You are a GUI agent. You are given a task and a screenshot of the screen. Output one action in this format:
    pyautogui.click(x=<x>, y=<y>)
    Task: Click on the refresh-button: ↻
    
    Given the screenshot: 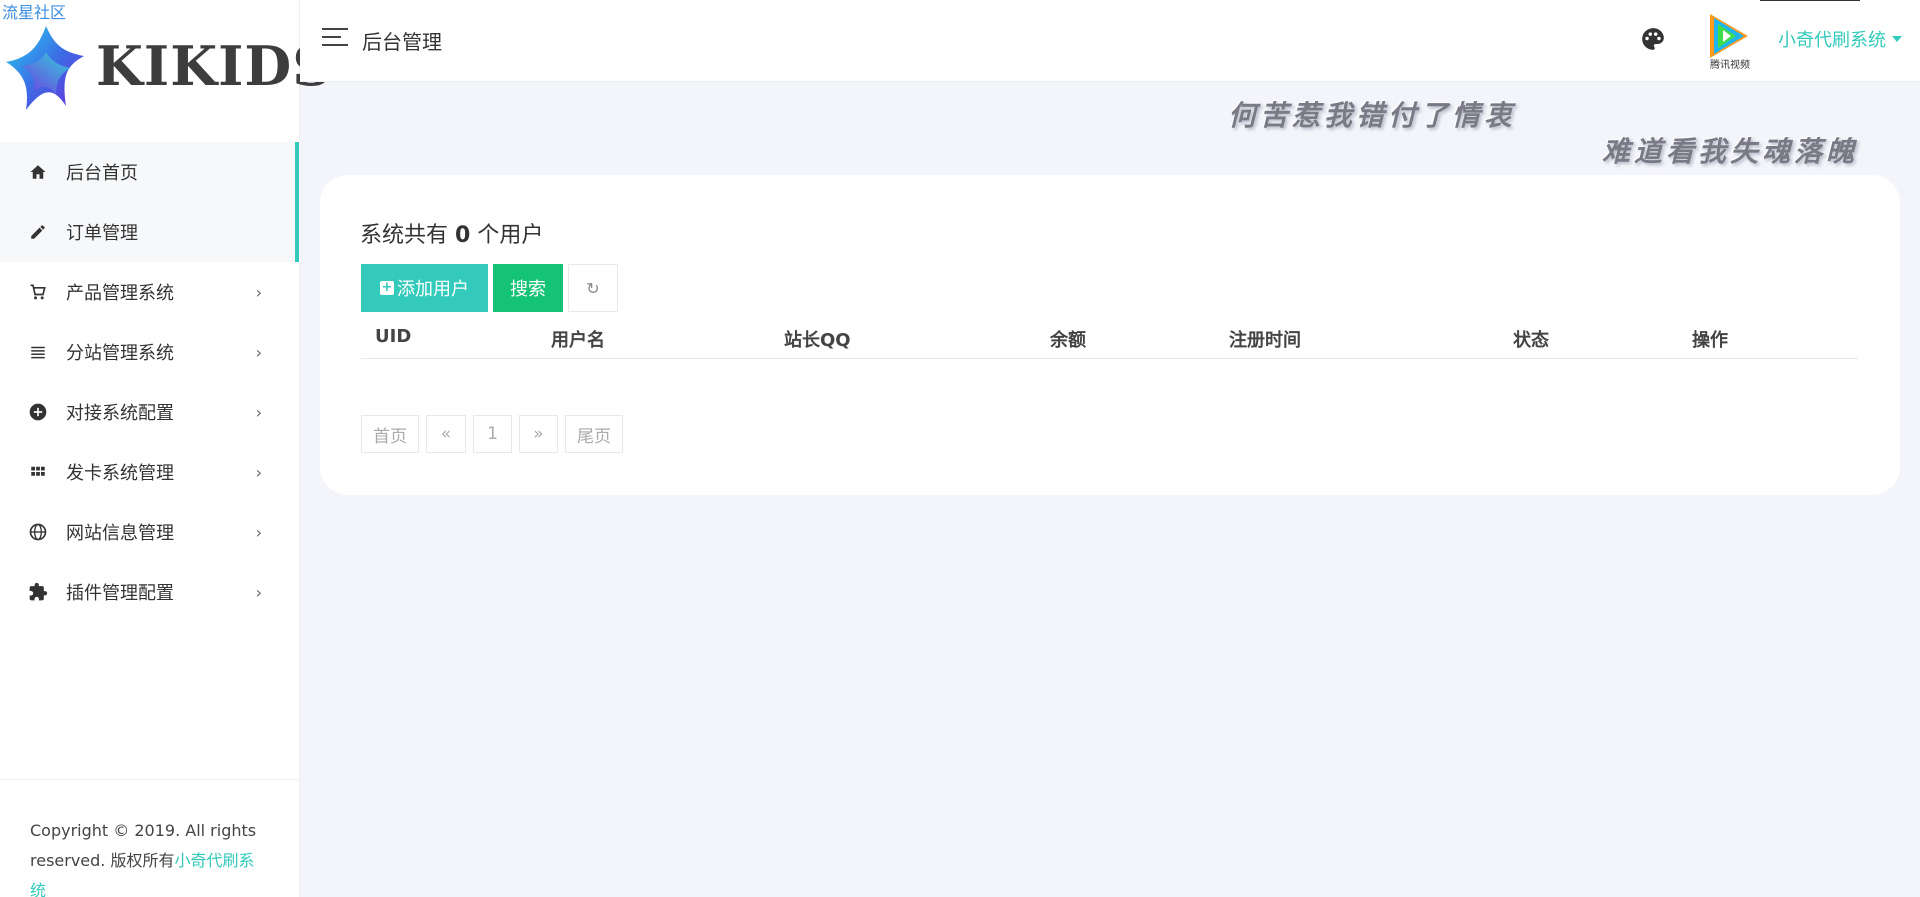 What is the action you would take?
    pyautogui.click(x=593, y=288)
    